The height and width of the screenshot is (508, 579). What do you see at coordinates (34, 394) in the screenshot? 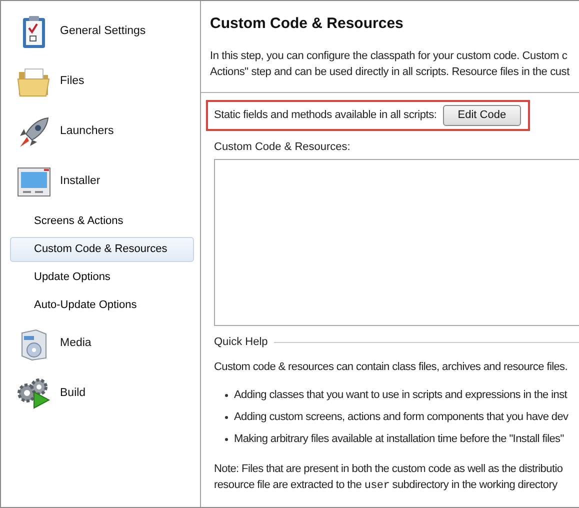
I see `gears-play-icon` at bounding box center [34, 394].